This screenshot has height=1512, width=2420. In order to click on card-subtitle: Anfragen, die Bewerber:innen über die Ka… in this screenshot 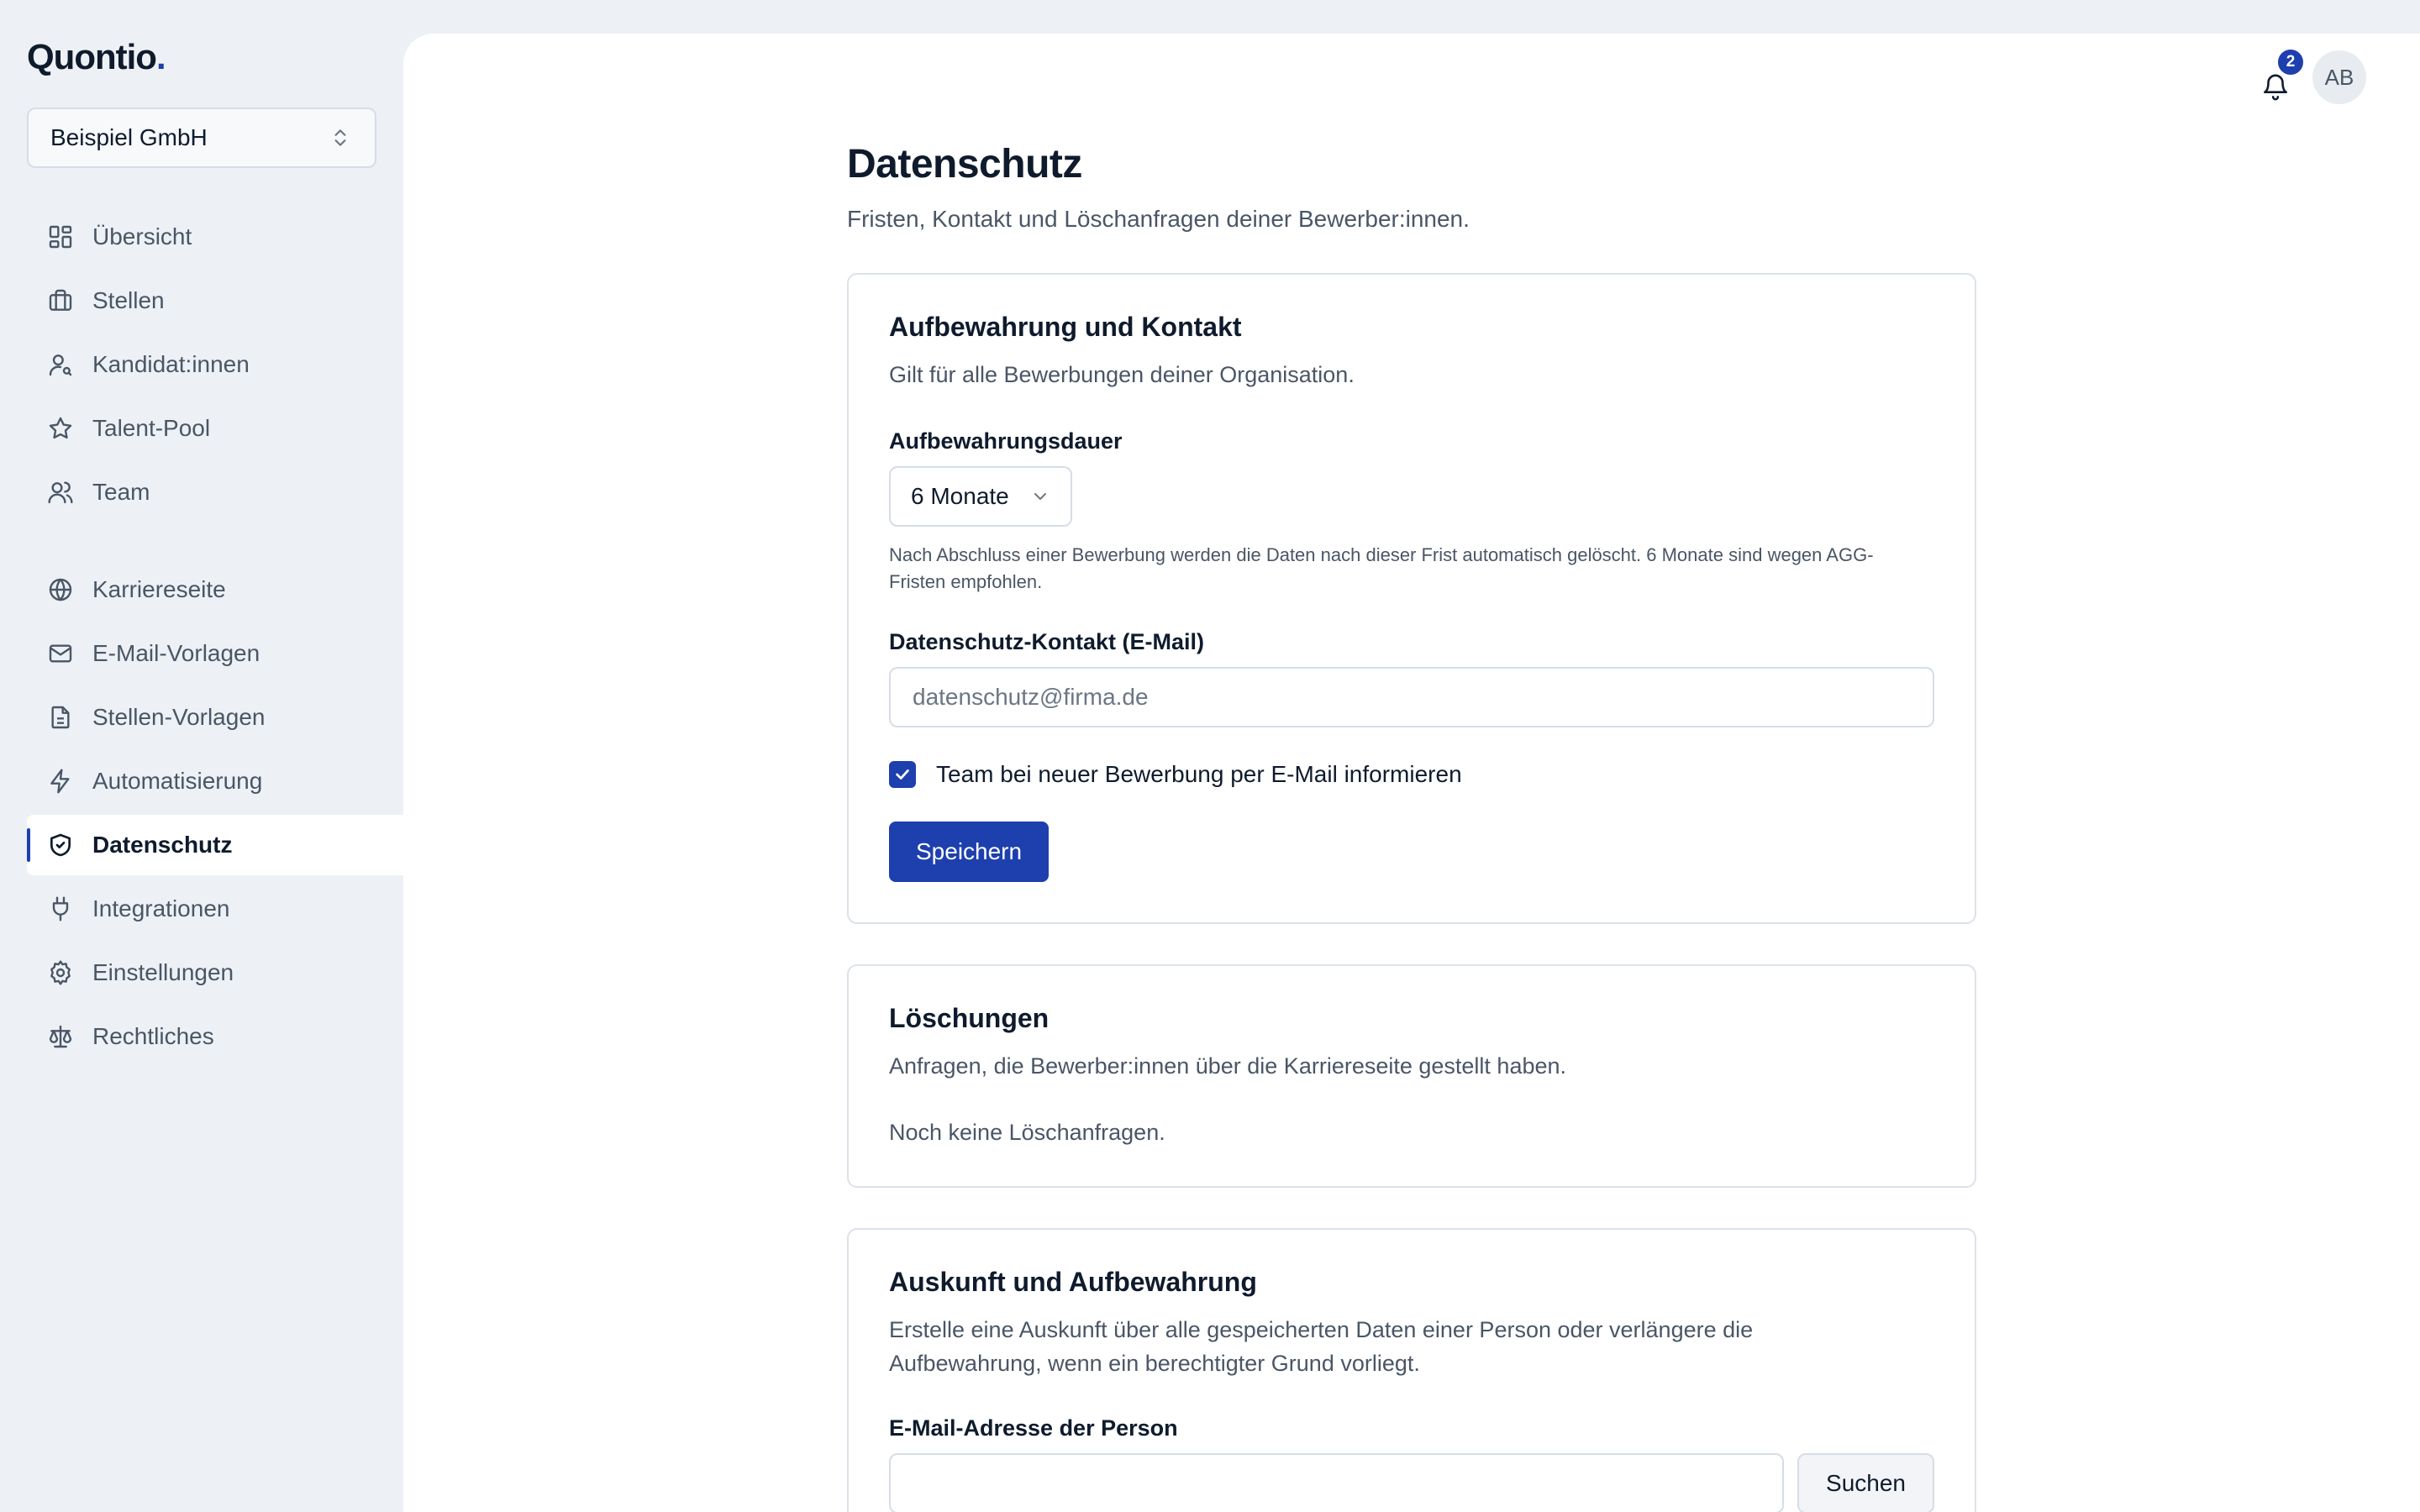, I will do `click(1228, 1066)`.